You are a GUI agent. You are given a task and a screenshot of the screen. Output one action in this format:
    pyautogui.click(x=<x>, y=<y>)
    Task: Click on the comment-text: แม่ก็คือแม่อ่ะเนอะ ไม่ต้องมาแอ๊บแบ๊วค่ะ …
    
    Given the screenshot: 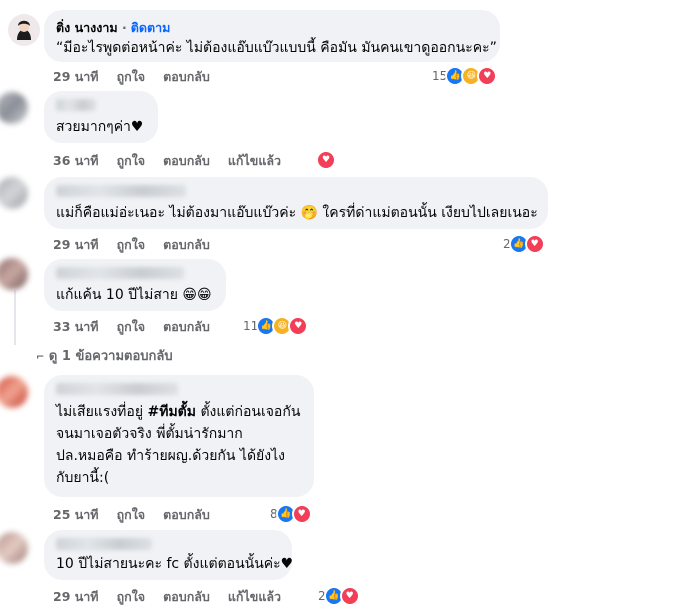 What is the action you would take?
    pyautogui.click(x=297, y=213)
    